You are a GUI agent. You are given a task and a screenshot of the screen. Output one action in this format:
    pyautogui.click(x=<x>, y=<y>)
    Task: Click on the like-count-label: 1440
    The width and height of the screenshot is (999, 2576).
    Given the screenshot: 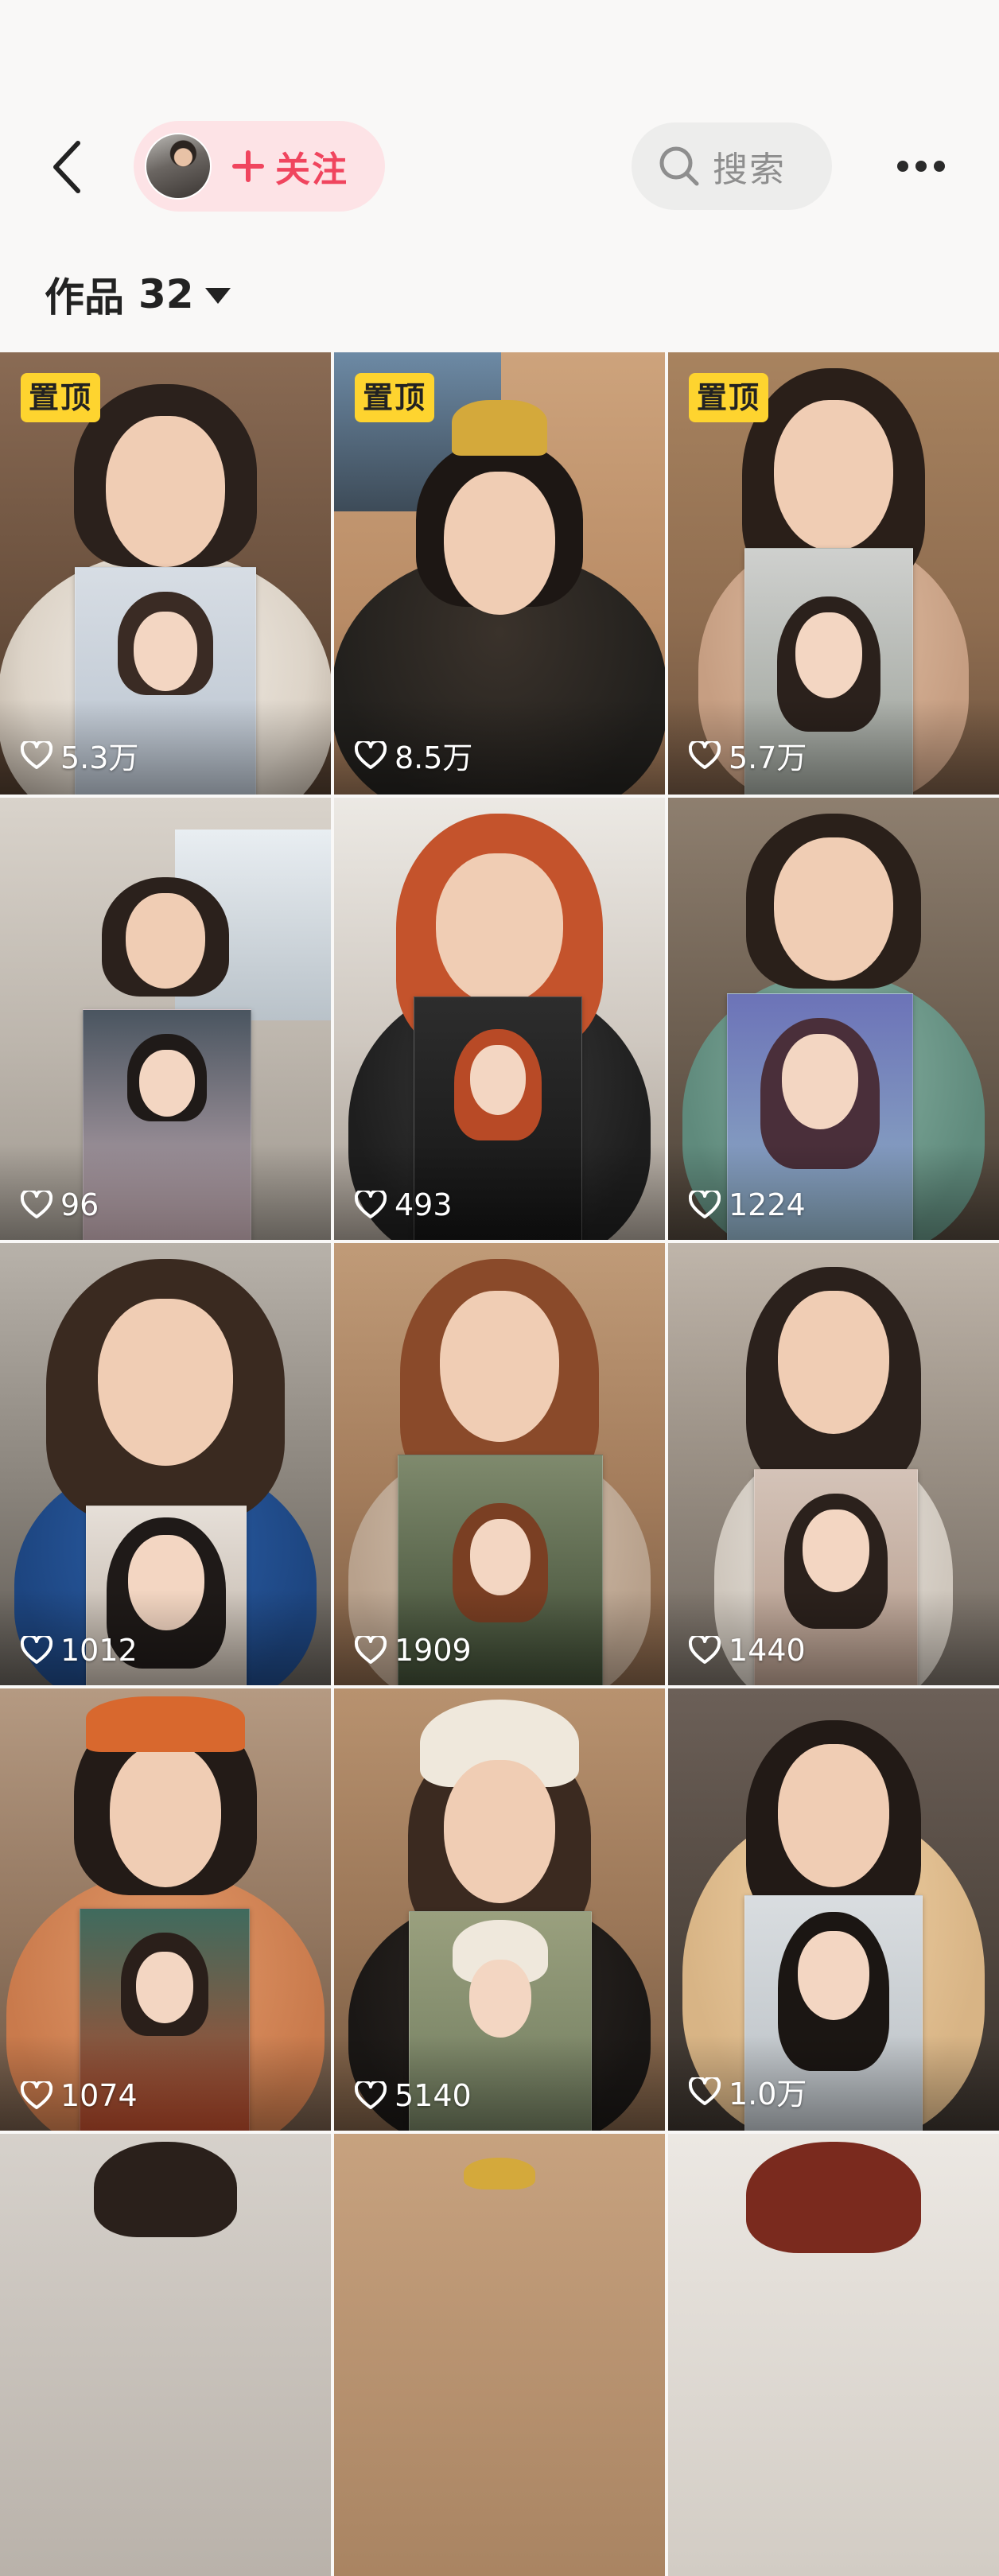 What is the action you would take?
    pyautogui.click(x=768, y=1650)
    